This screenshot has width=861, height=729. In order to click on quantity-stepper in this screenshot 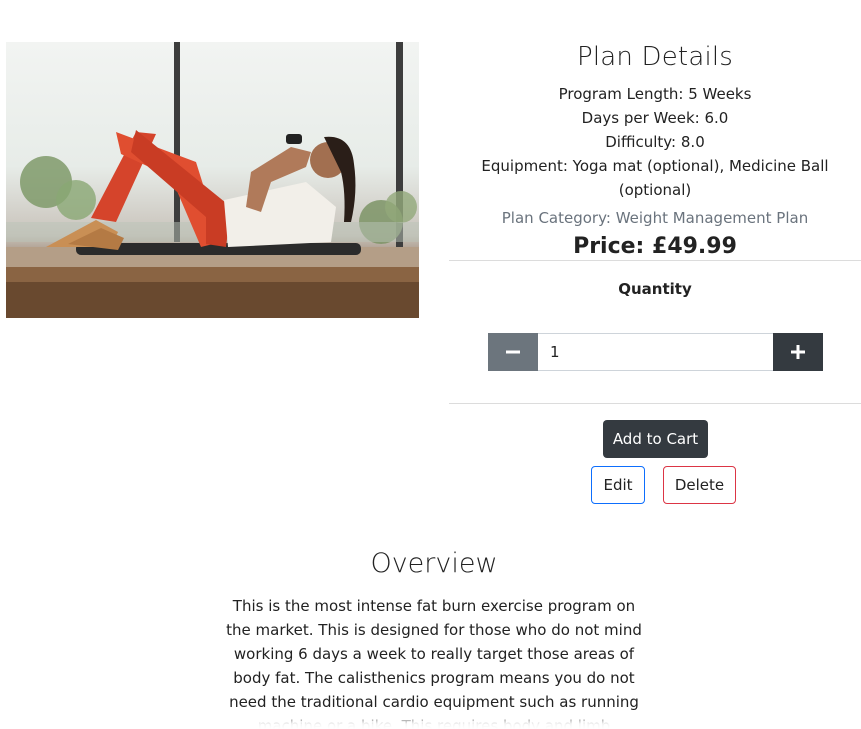, I will do `click(655, 352)`.